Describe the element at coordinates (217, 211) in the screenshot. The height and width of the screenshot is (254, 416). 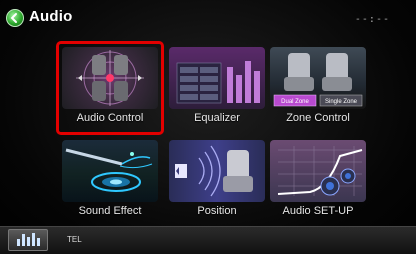
I see `tile-label: Position` at that location.